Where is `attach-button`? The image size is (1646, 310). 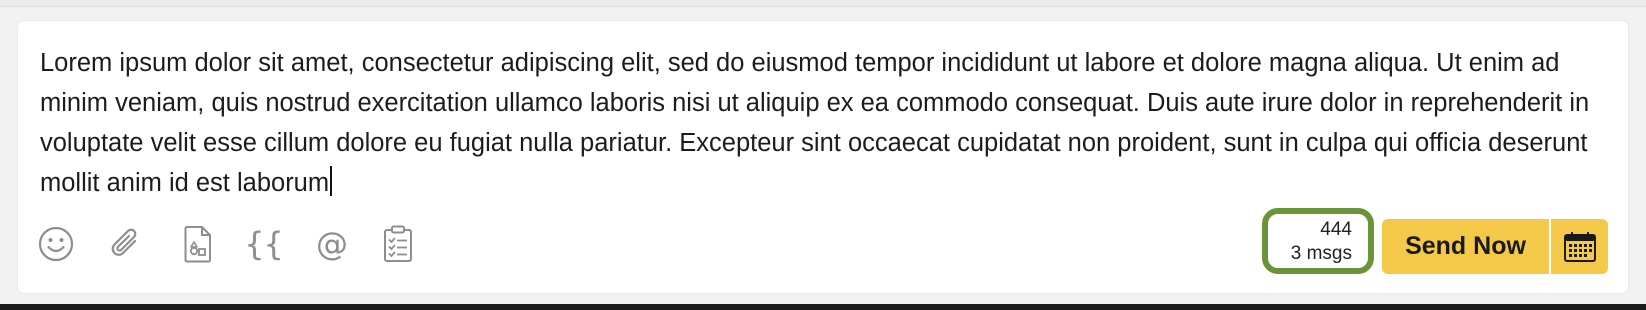
attach-button is located at coordinates (126, 244).